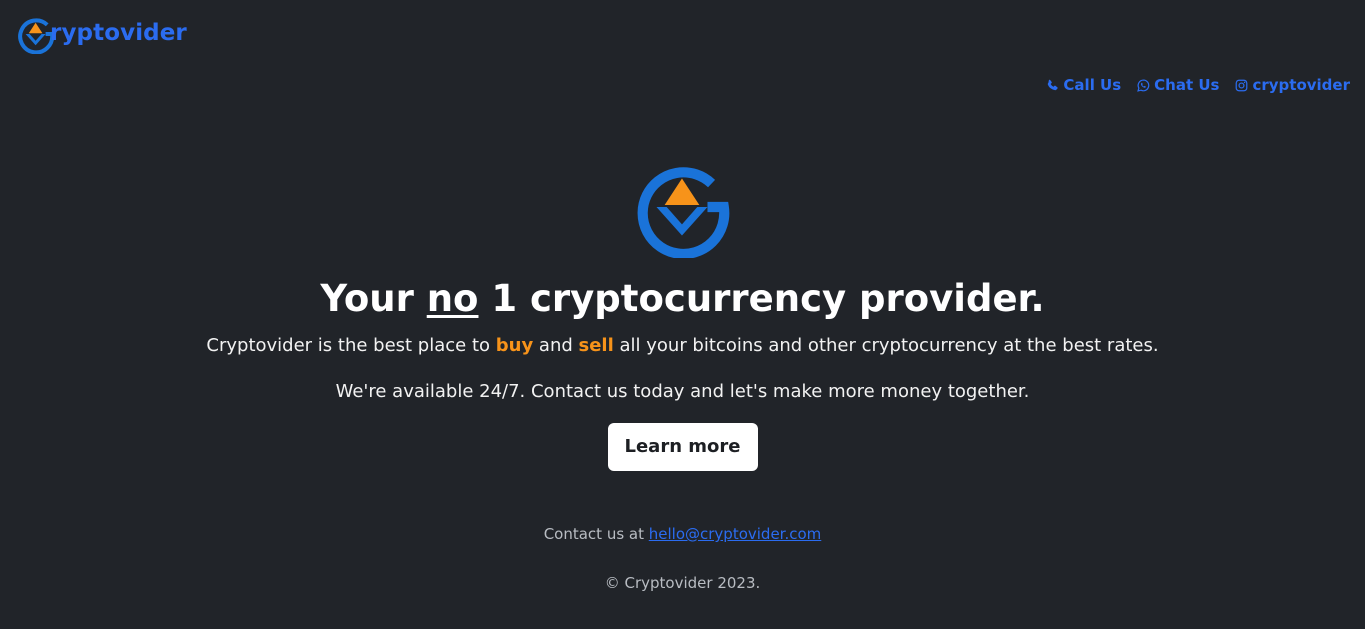  Describe the element at coordinates (514, 345) in the screenshot. I see `desc-buy-highlight: buy` at that location.